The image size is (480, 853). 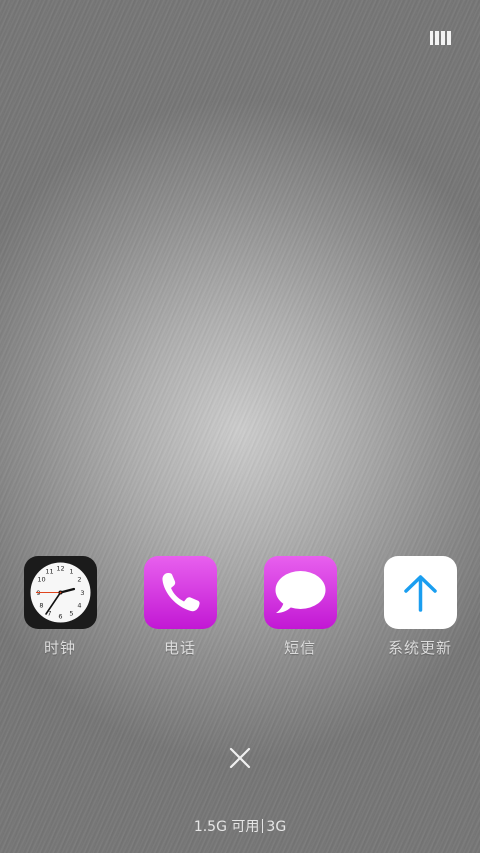 I want to click on clock-num-2: 2, so click(x=79, y=580).